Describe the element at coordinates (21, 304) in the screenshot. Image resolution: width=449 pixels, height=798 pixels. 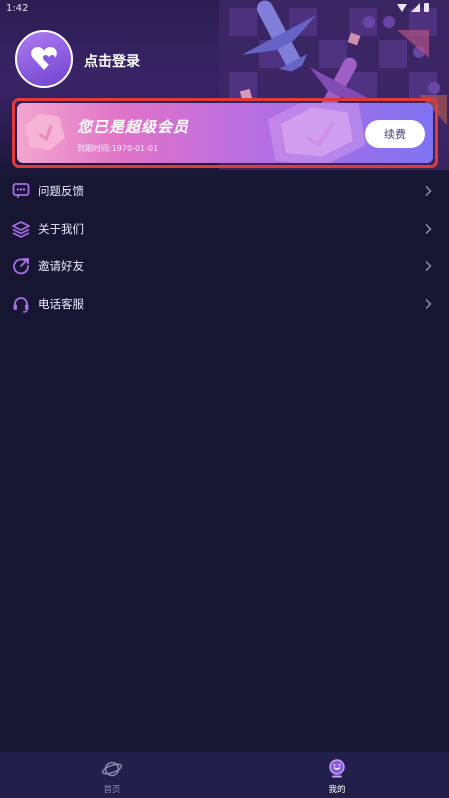
I see `headset-icon` at that location.